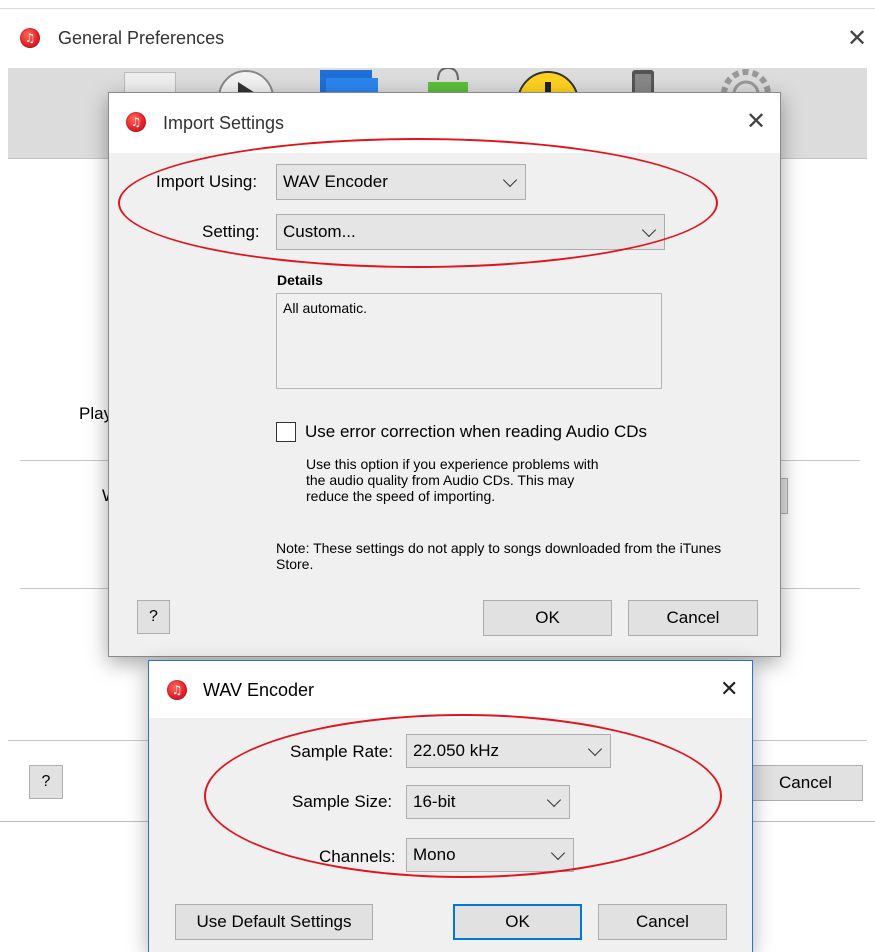  Describe the element at coordinates (300, 280) in the screenshot. I see `details-heading: Details` at that location.